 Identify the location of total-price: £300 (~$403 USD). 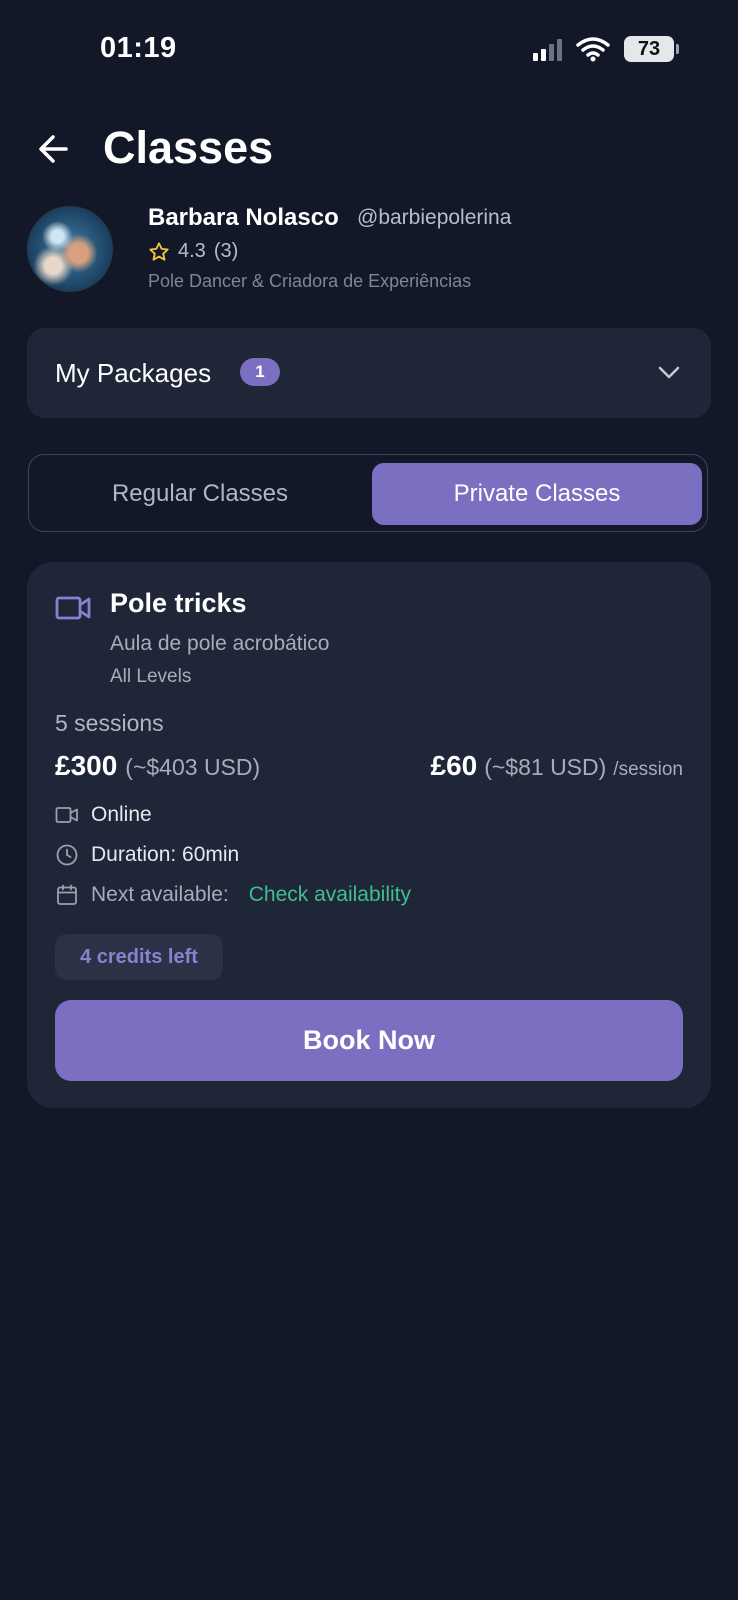
(157, 766).